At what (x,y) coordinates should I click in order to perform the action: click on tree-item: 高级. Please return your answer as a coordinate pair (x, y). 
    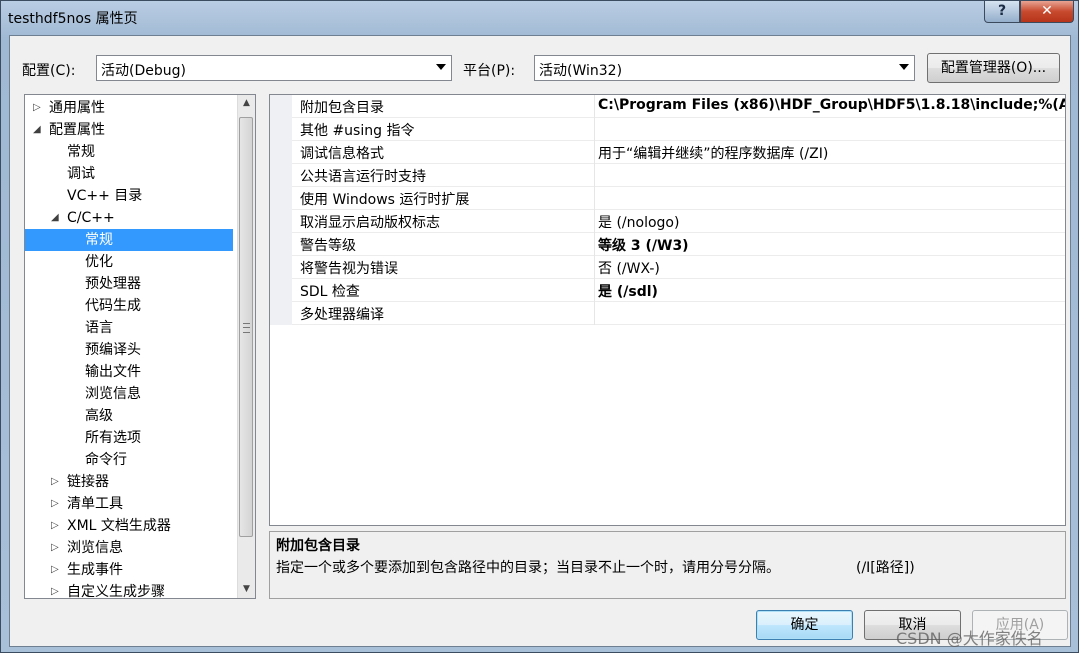
    Looking at the image, I should click on (131, 416).